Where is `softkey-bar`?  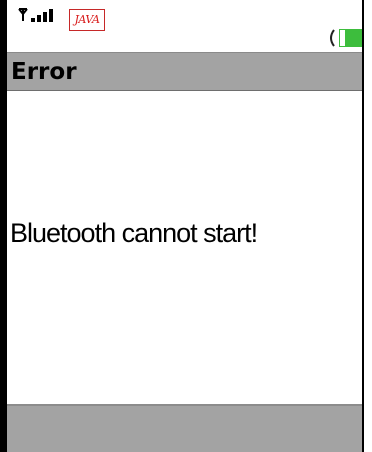
softkey-bar is located at coordinates (184, 428).